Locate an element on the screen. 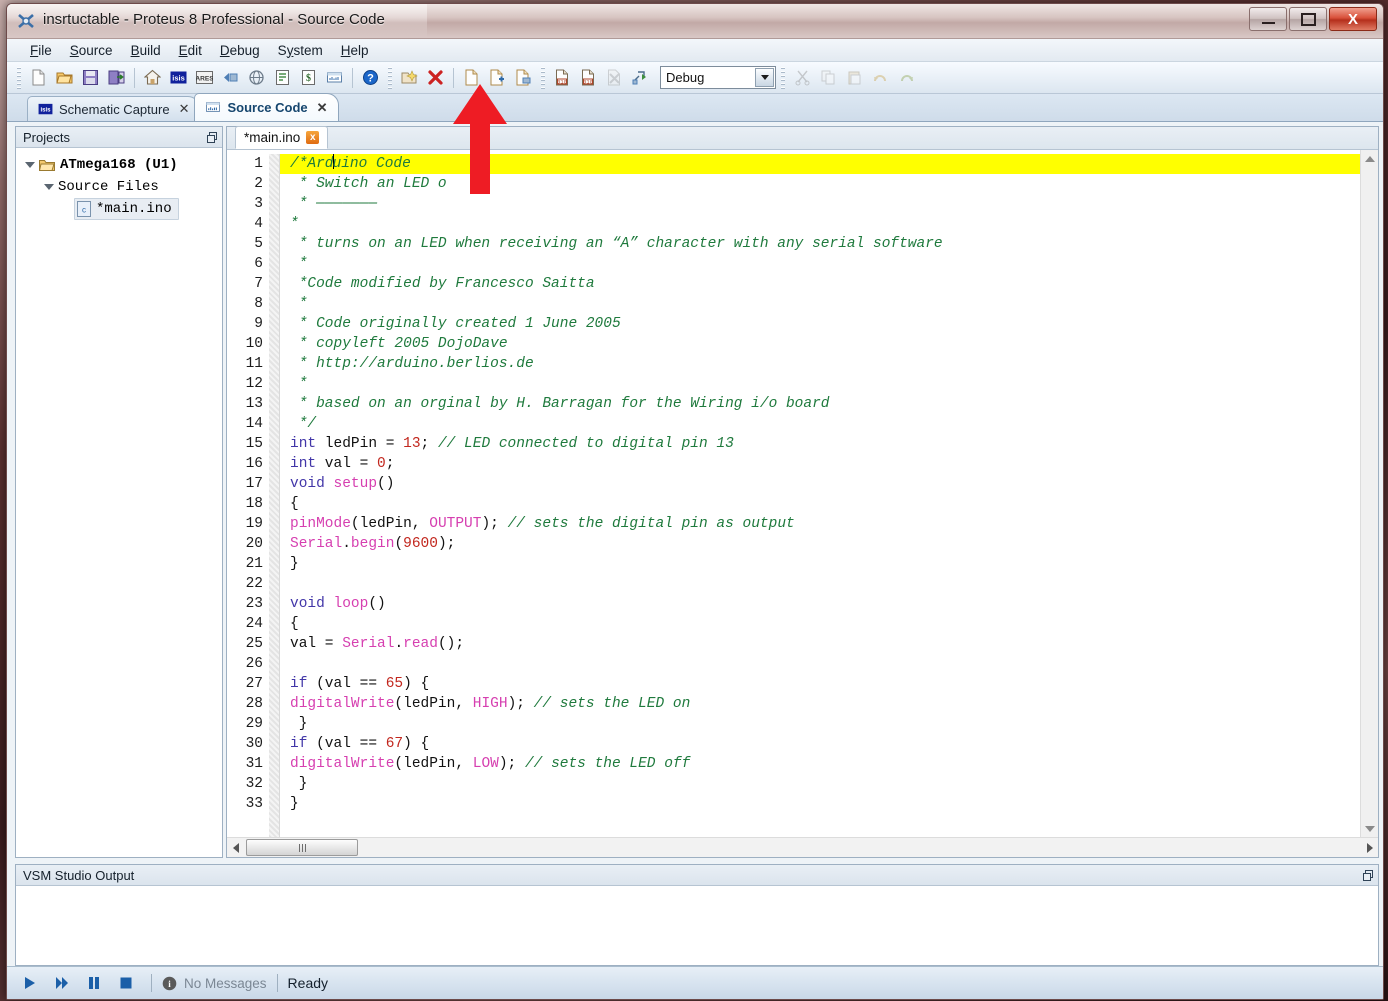 This screenshot has width=1388, height=1001. build-project-icon: 010 is located at coordinates (562, 77).